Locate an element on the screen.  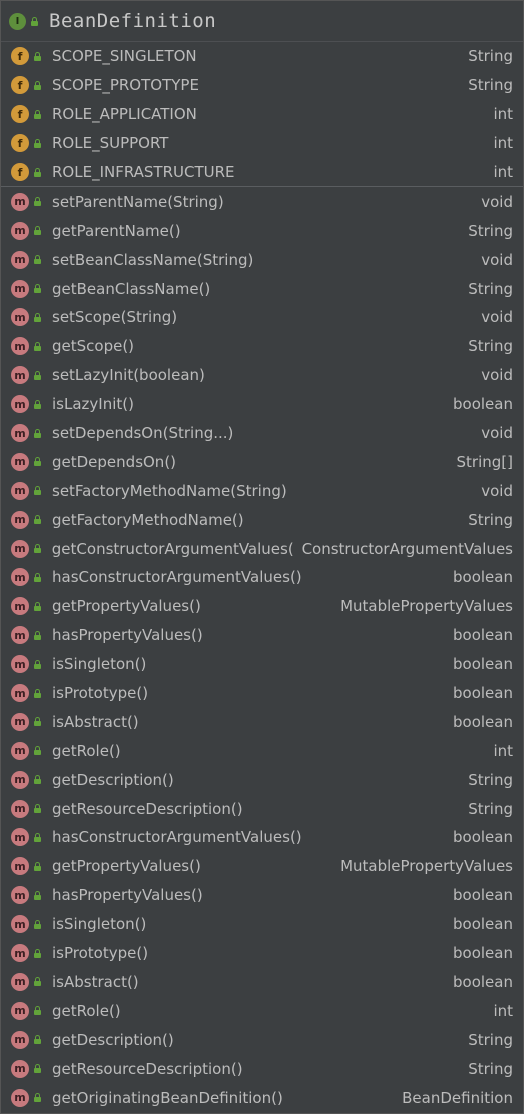
method-name: isAbstract() is located at coordinates (95, 721).